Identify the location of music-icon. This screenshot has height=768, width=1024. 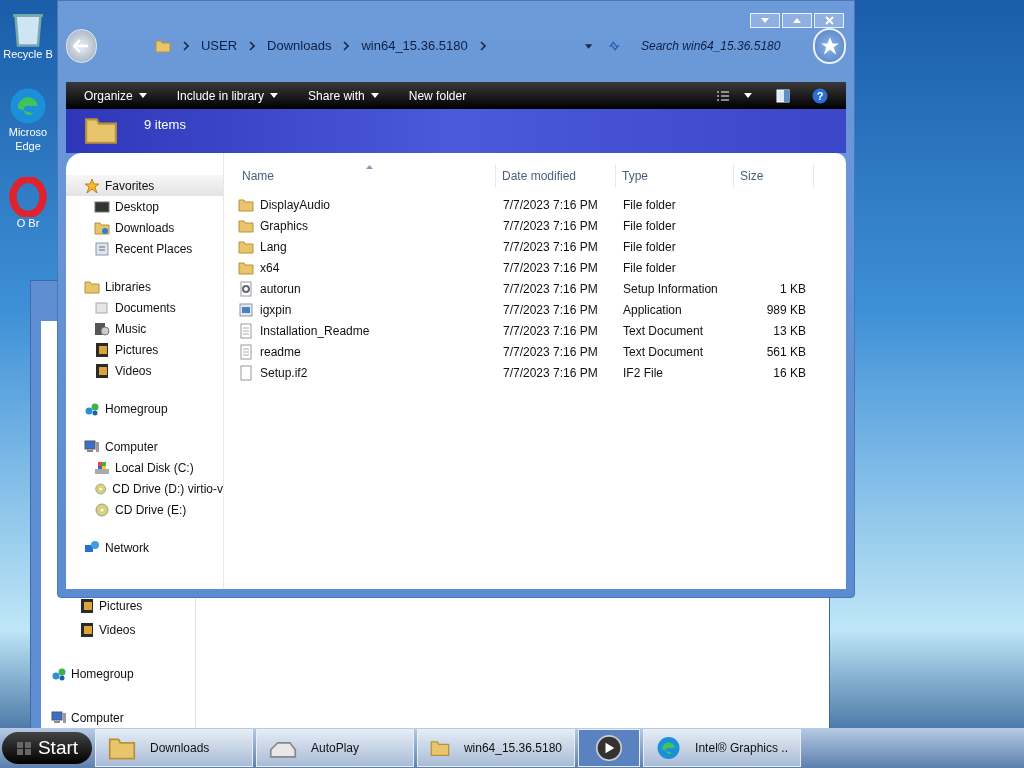
(102, 328).